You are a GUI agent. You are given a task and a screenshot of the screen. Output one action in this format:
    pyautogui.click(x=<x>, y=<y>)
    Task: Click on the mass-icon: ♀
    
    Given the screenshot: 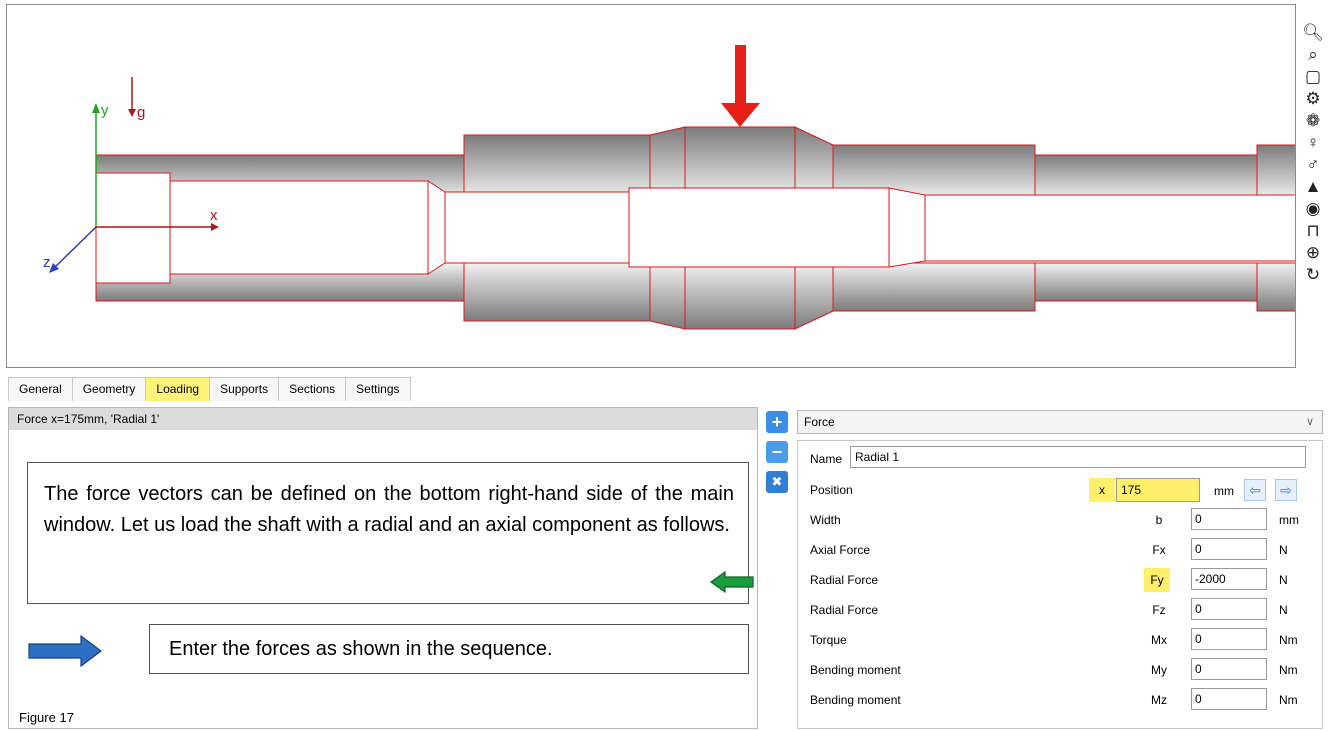 What is the action you would take?
    pyautogui.click(x=1313, y=143)
    